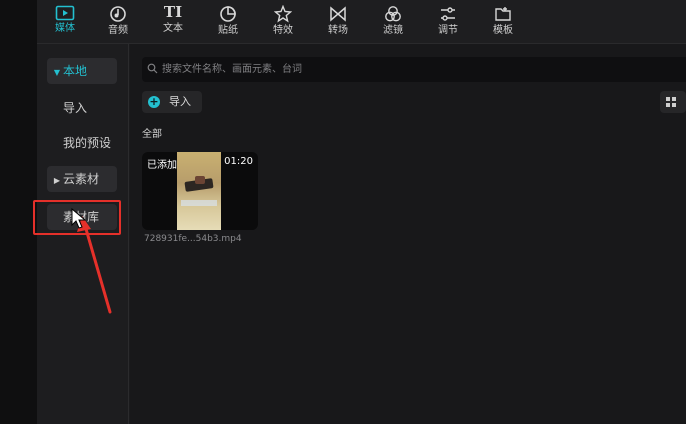 The width and height of the screenshot is (686, 424). Describe the element at coordinates (94, 265) in the screenshot. I see `annotation-arrow` at that location.